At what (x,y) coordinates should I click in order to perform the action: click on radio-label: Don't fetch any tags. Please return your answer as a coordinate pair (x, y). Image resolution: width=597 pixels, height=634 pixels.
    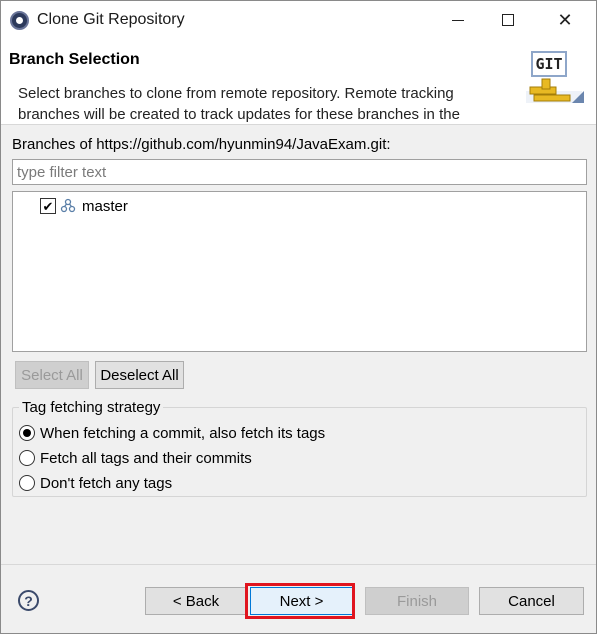
    Looking at the image, I should click on (106, 483).